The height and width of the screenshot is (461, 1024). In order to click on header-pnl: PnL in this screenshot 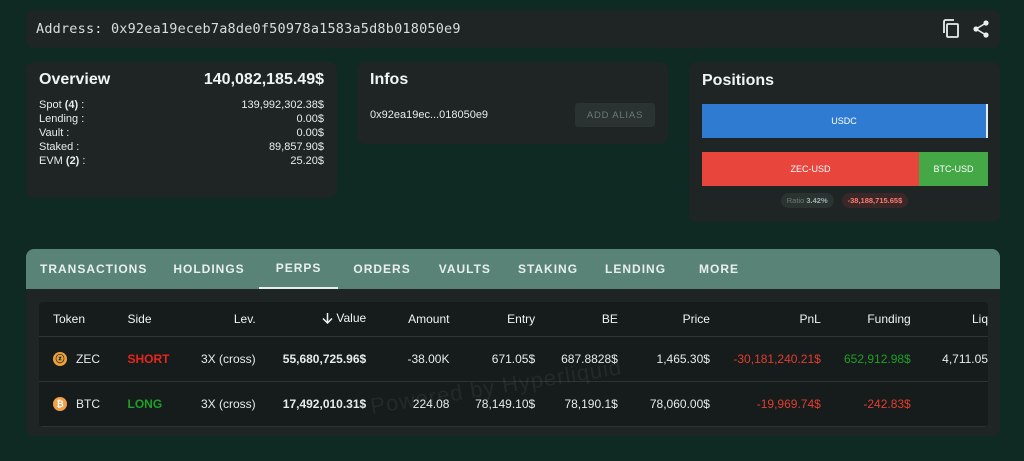, I will do `click(765, 319)`.